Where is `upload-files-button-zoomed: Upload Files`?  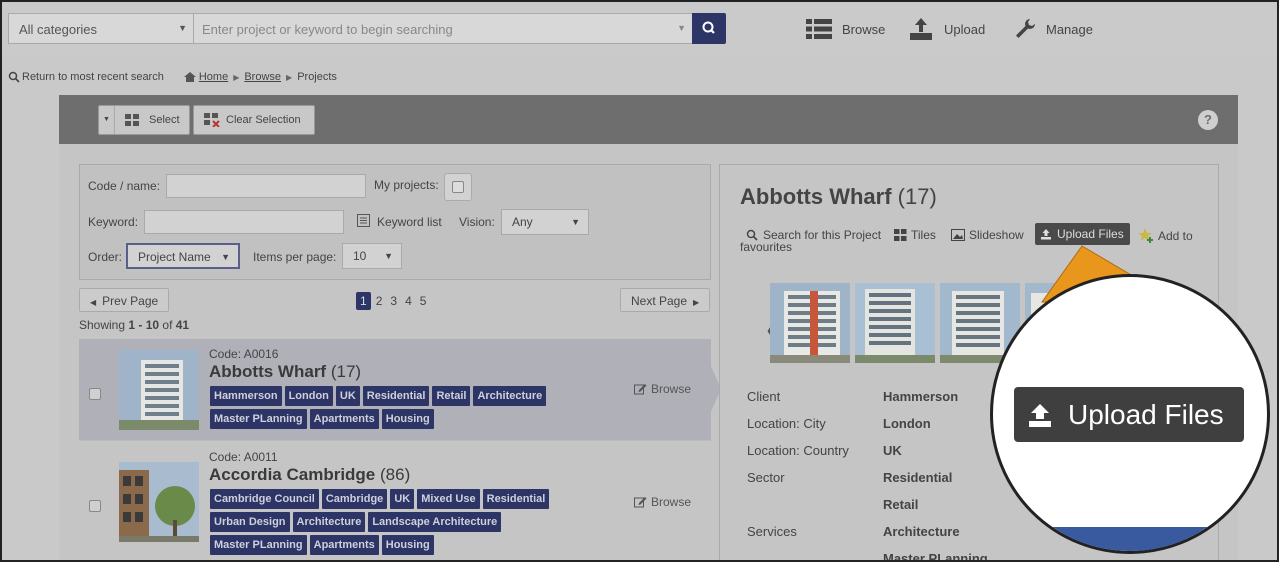 upload-files-button-zoomed: Upload Files is located at coordinates (1129, 414).